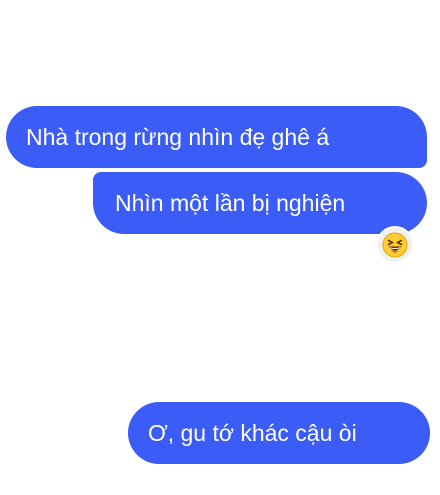  Describe the element at coordinates (252, 432) in the screenshot. I see `message-text: Ơ, gu tớ khác cậu òi` at that location.